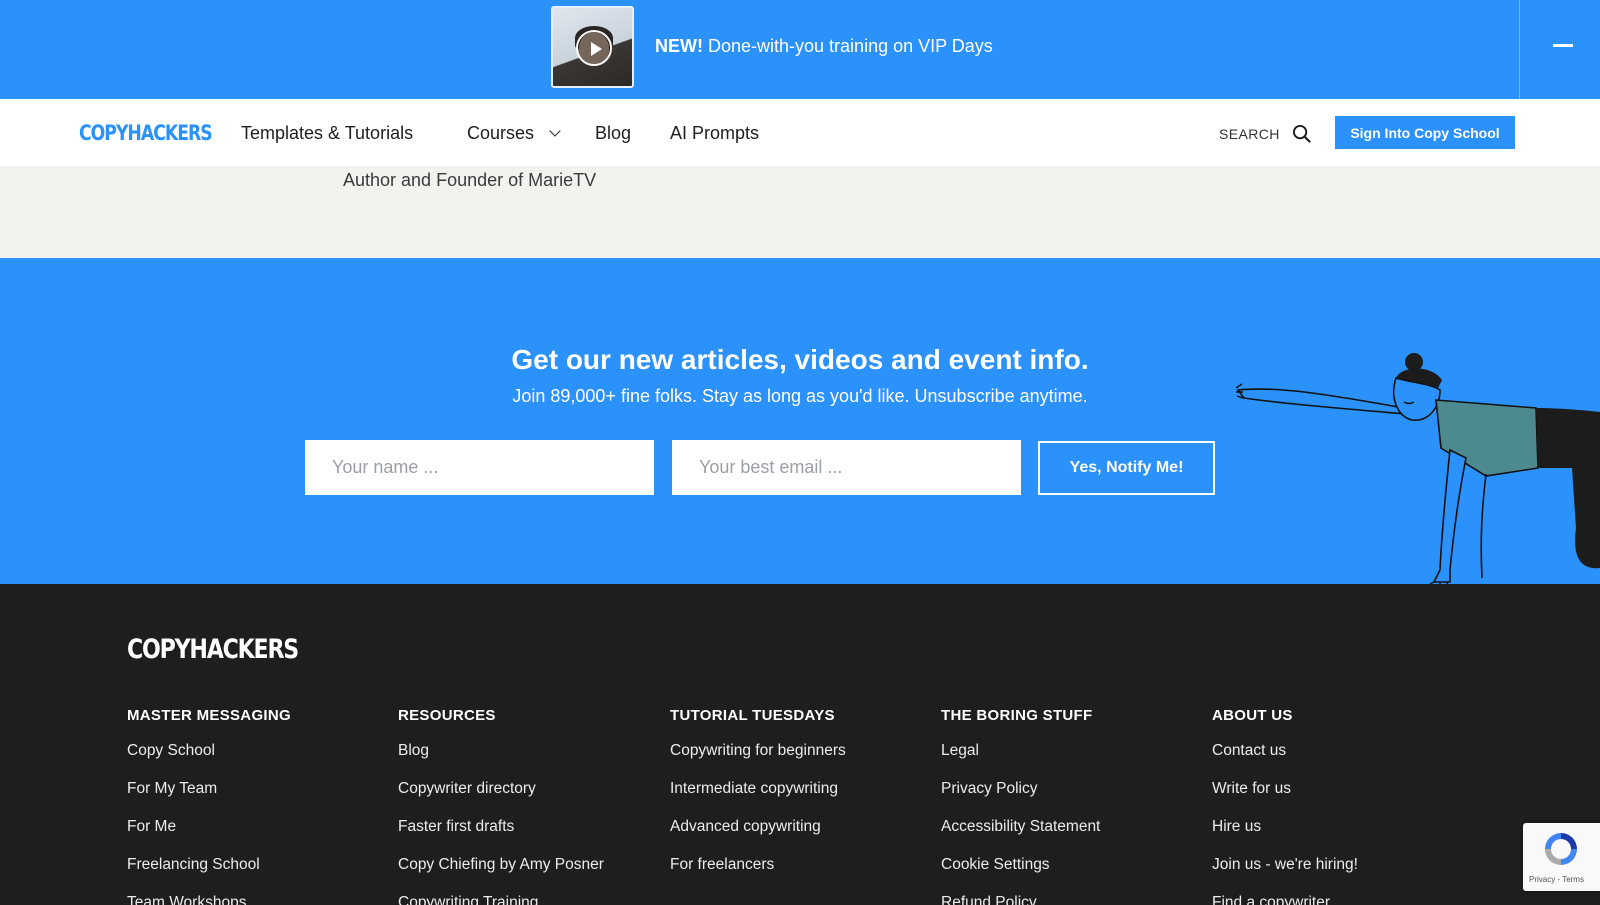 The height and width of the screenshot is (905, 1600). Describe the element at coordinates (213, 649) in the screenshot. I see `footer-logo: COPYHACKERS` at that location.